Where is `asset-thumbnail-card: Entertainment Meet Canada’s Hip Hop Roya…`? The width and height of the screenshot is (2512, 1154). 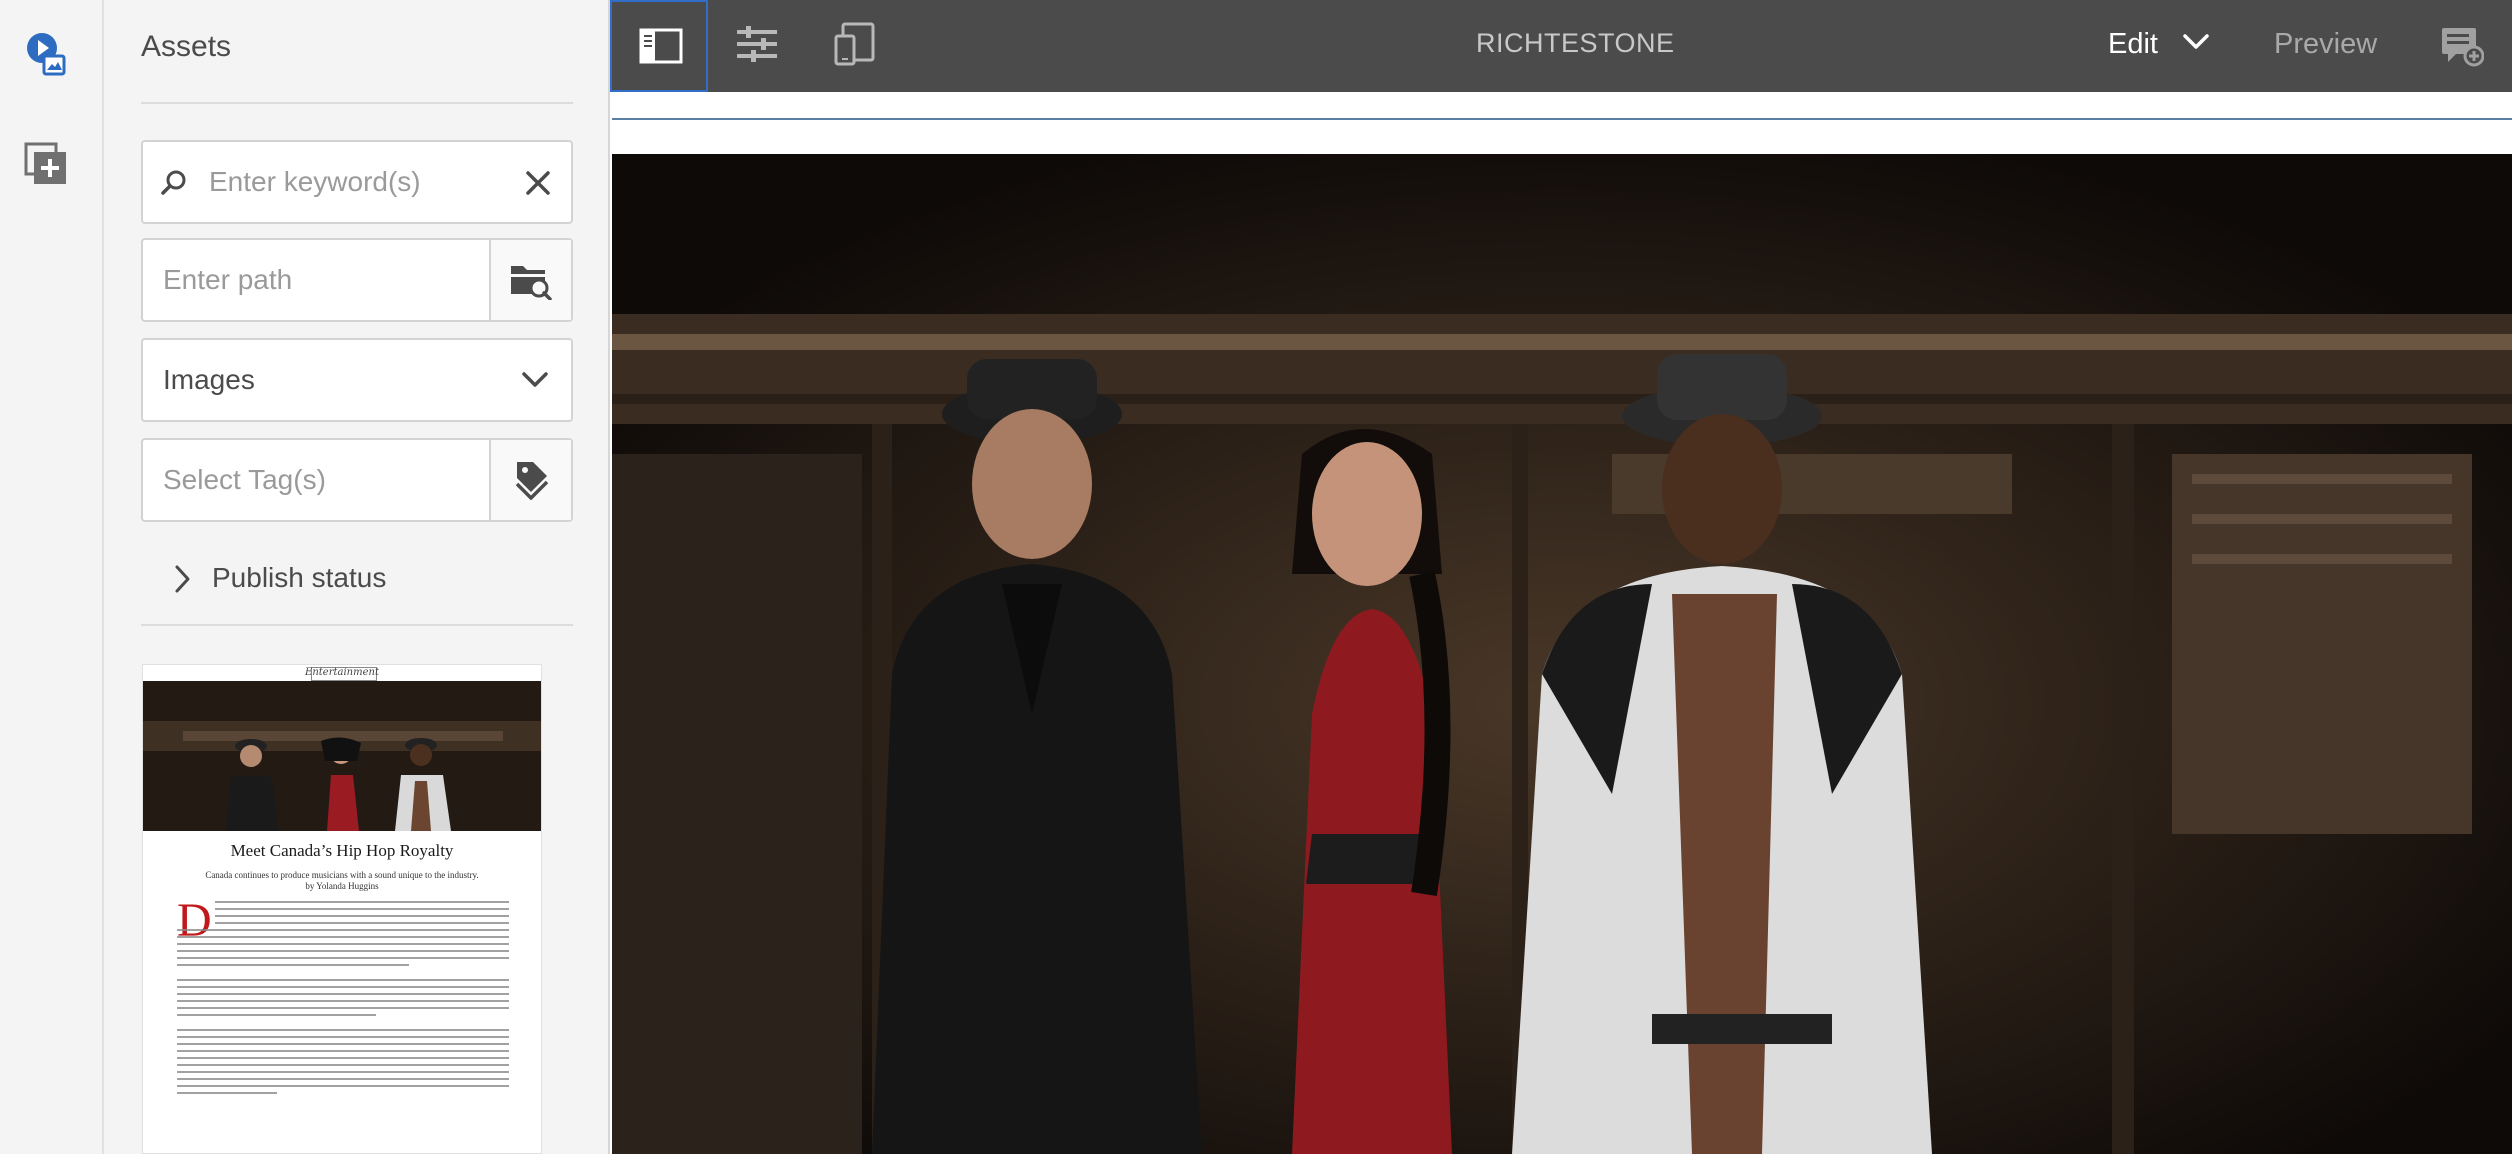 asset-thumbnail-card: Entertainment Meet Canada’s Hip Hop Roya… is located at coordinates (342, 909).